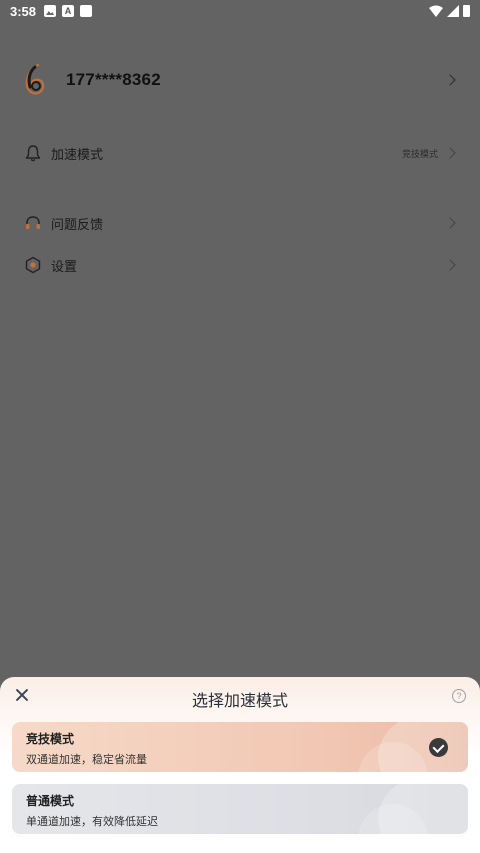 This screenshot has width=480, height=853. I want to click on mode-option-competitive: 竞技模式 双通道加速，稳定省流量, so click(240, 747).